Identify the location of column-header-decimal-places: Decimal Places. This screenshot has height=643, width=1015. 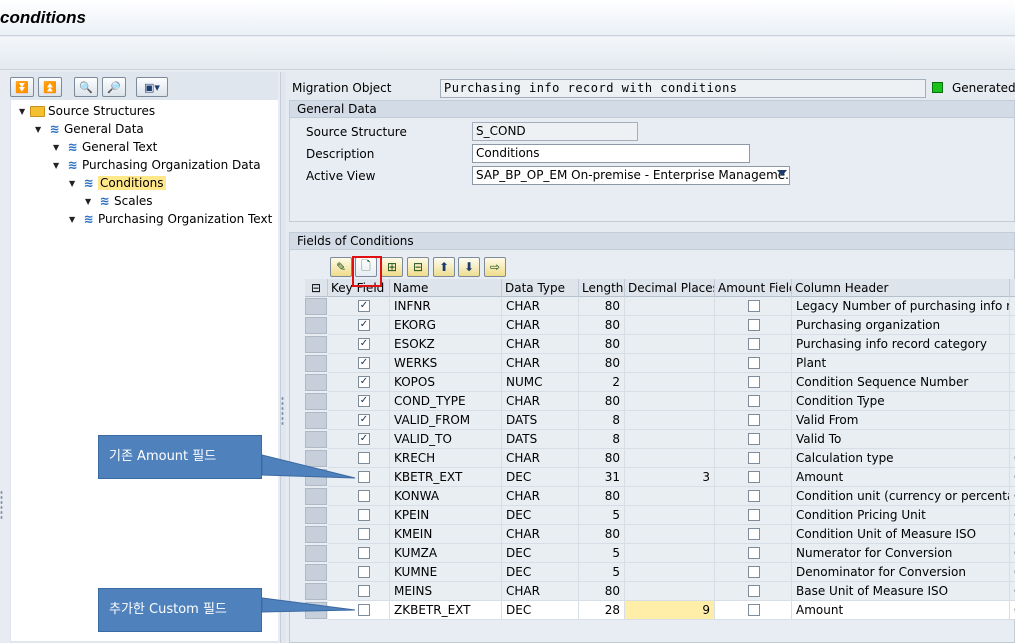
(670, 288).